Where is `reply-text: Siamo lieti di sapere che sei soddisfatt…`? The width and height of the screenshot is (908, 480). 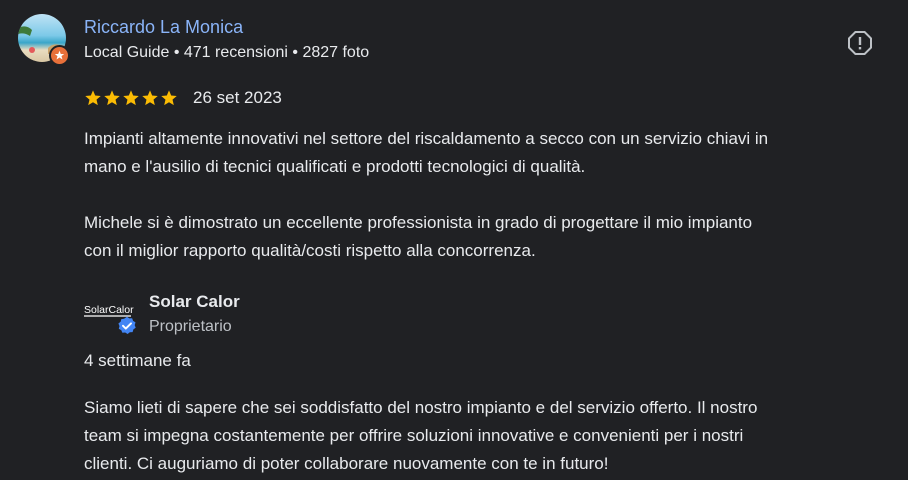 reply-text: Siamo lieti di sapere che sei soddisfatt… is located at coordinates (421, 435).